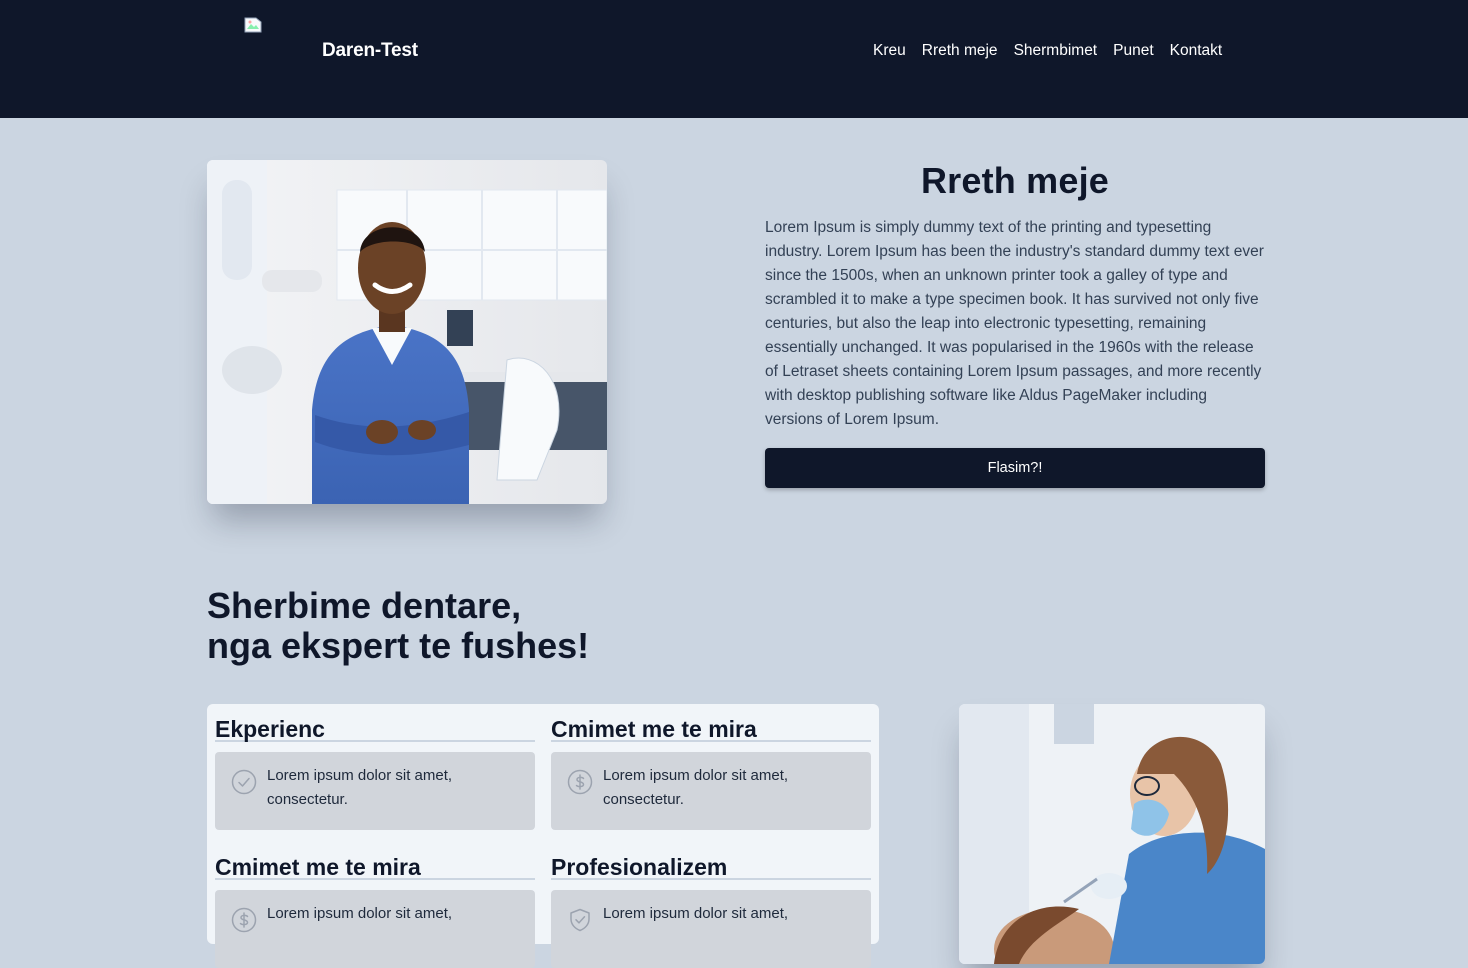  Describe the element at coordinates (580, 920) in the screenshot. I see `shield-check-icon` at that location.